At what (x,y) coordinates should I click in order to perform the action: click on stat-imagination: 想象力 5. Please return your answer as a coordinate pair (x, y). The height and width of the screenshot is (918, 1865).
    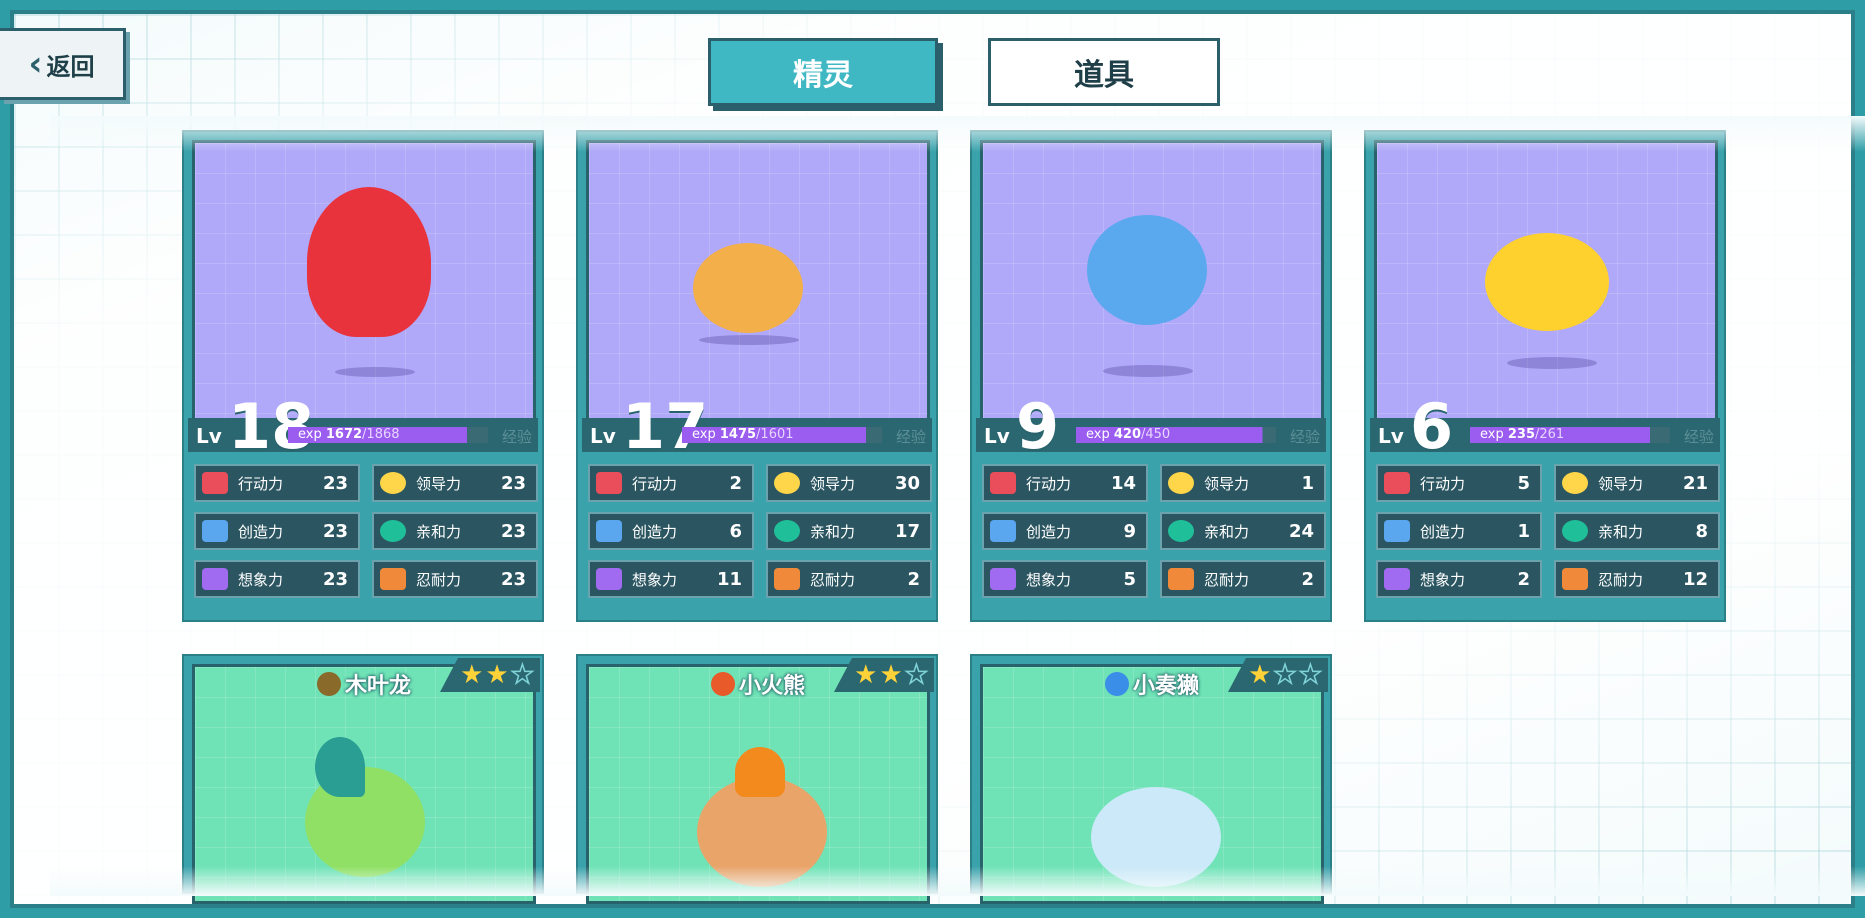
    Looking at the image, I should click on (1065, 579).